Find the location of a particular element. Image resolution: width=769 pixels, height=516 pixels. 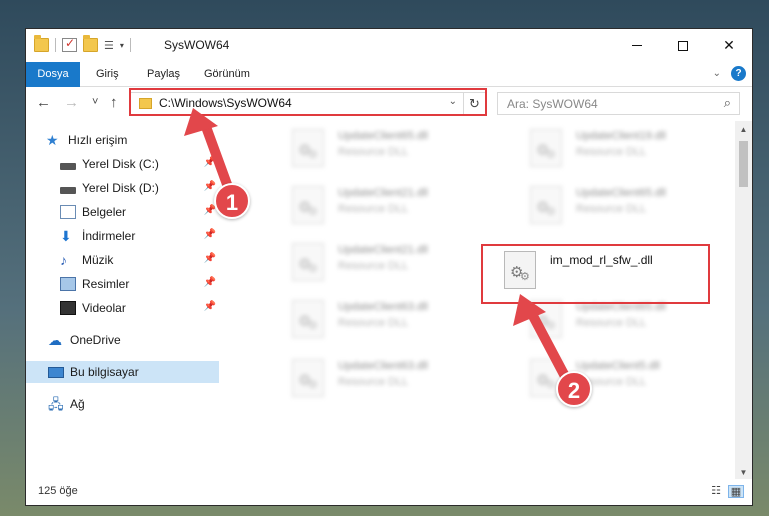

up-button: ↑ is located at coordinates (114, 102).